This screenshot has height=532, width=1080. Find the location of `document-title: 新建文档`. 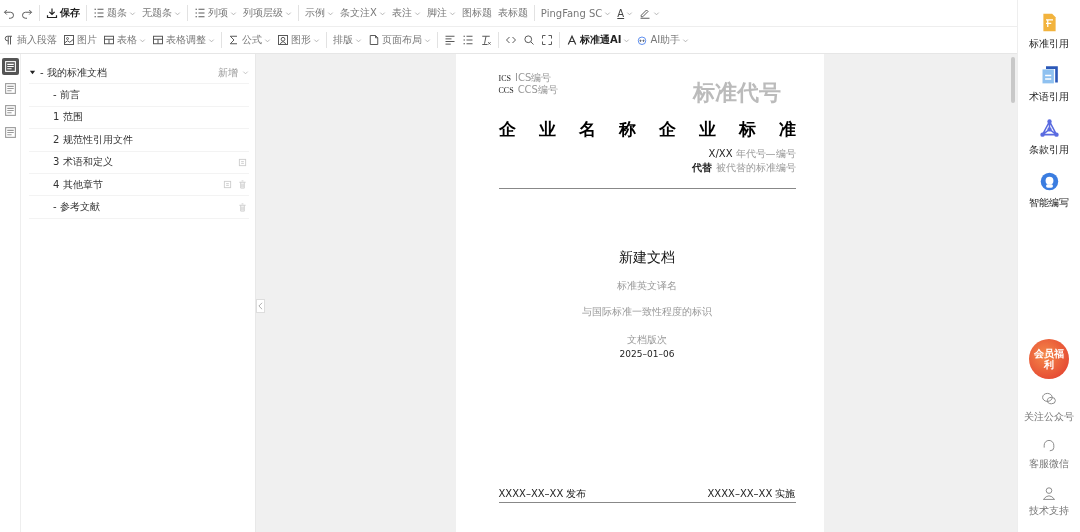

document-title: 新建文档 is located at coordinates (647, 258).